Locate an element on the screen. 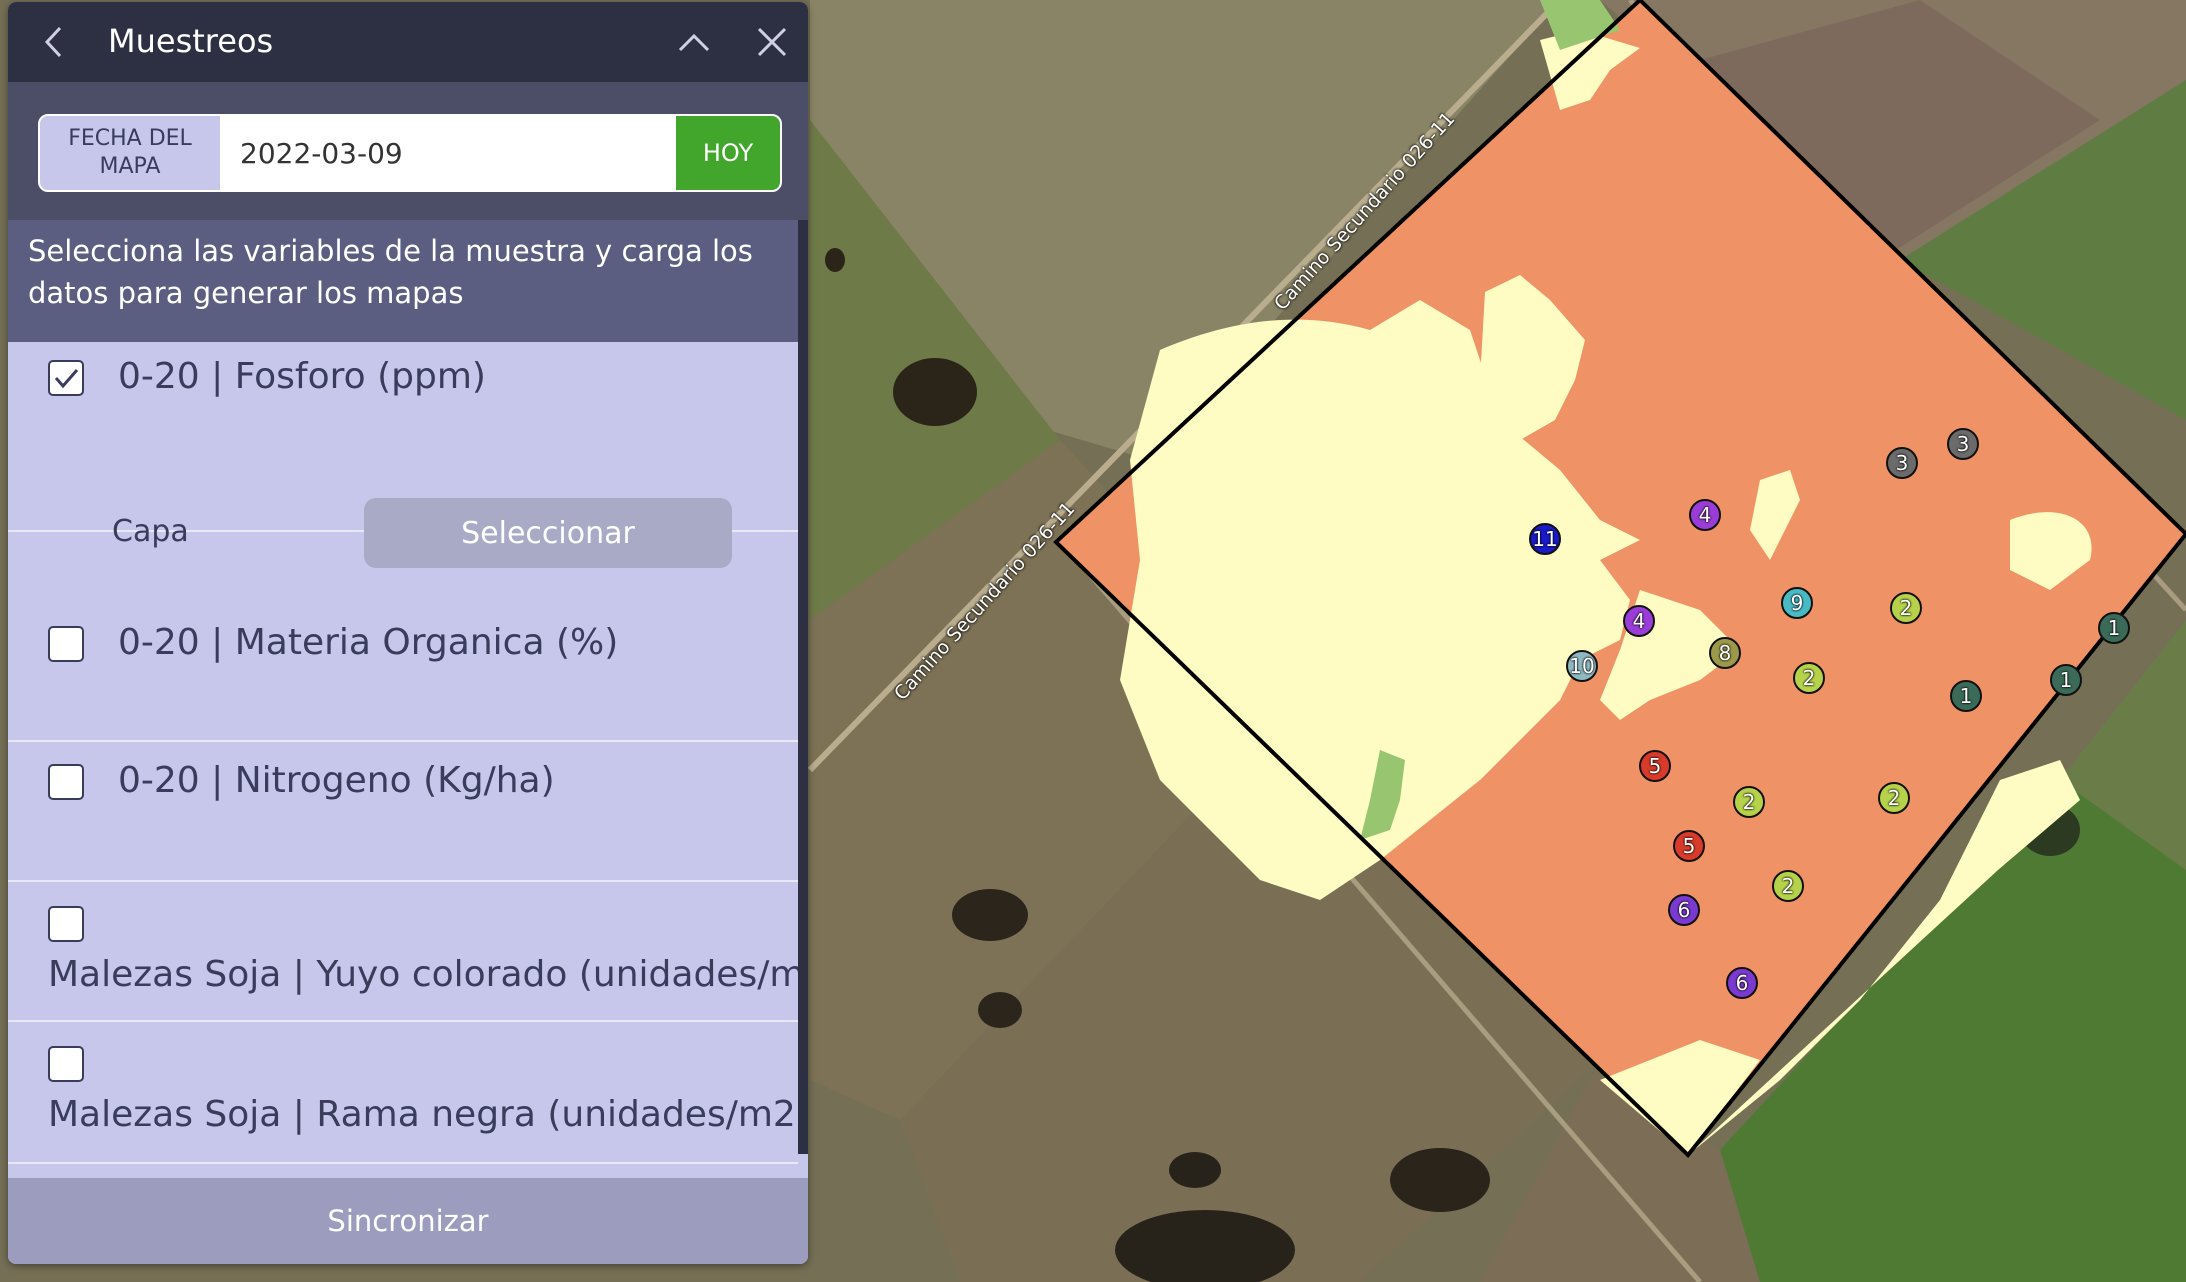  scrollbar-track is located at coordinates (803, 1167).